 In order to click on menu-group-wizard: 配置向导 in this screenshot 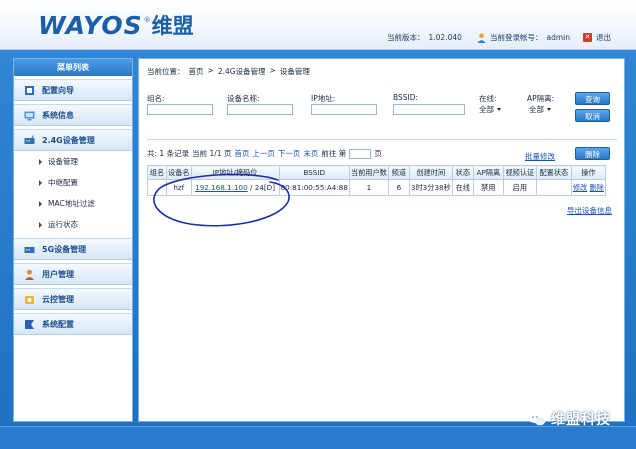, I will do `click(73, 90)`.